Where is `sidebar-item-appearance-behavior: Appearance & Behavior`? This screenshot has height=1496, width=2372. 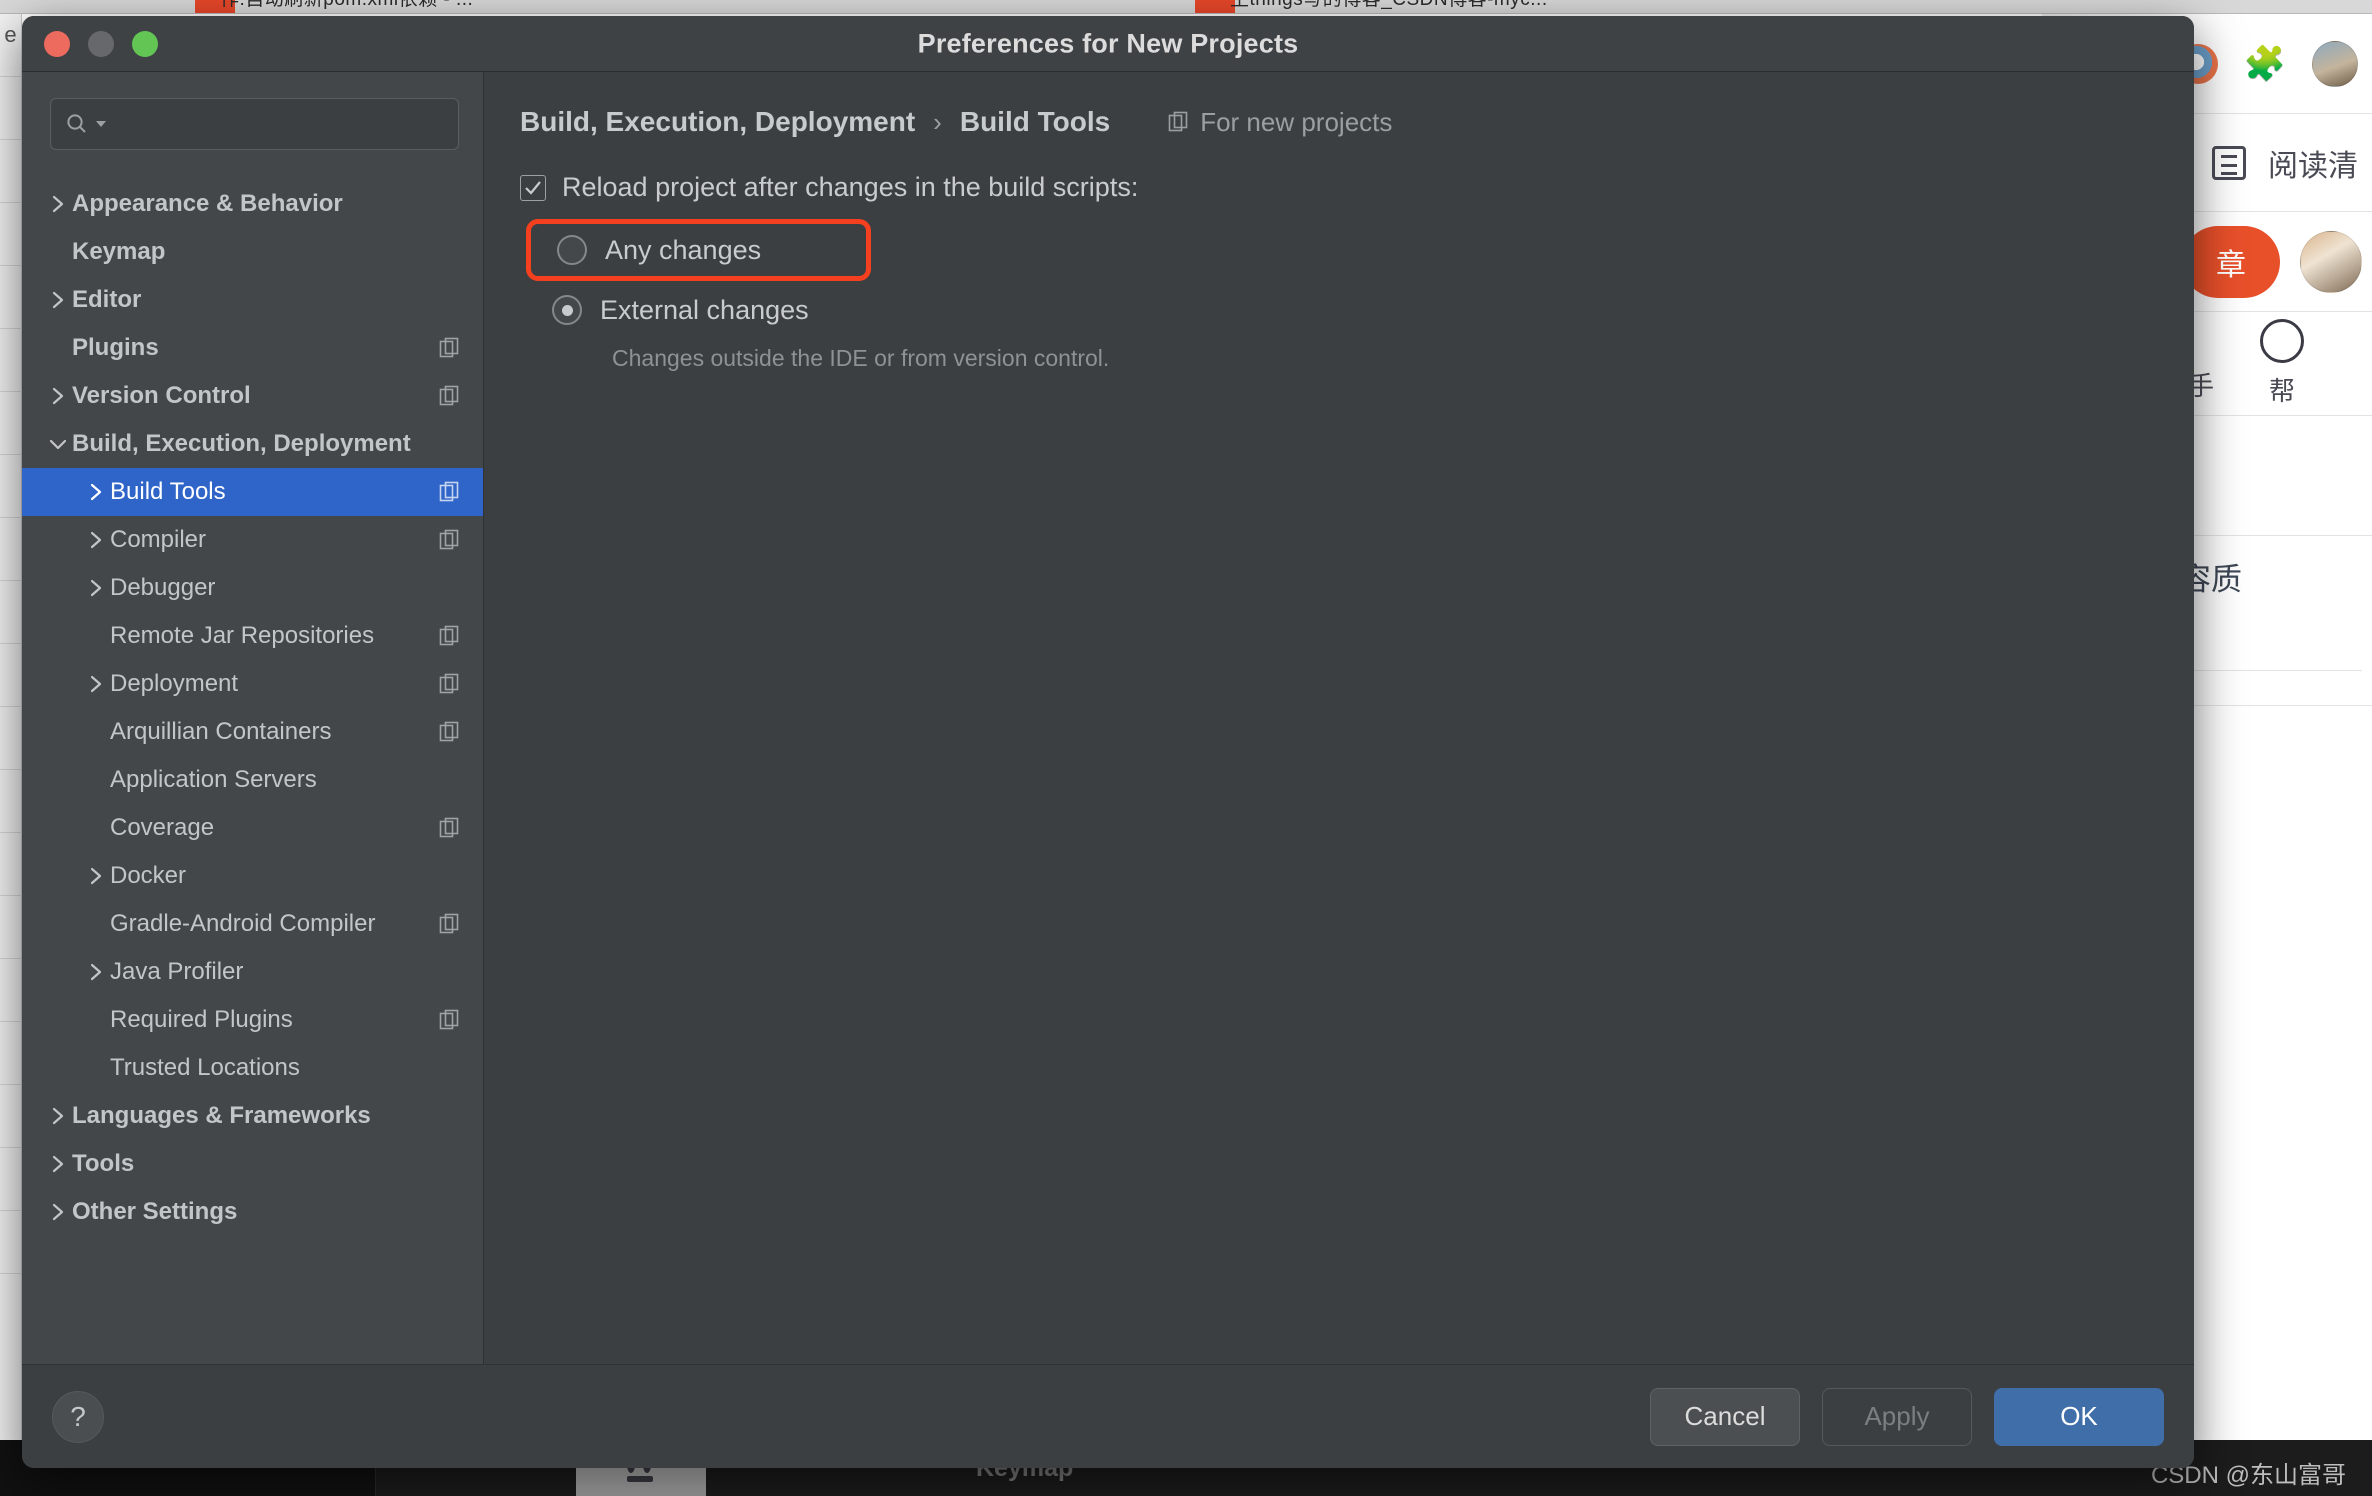
sidebar-item-appearance-behavior: Appearance & Behavior is located at coordinates (252, 204).